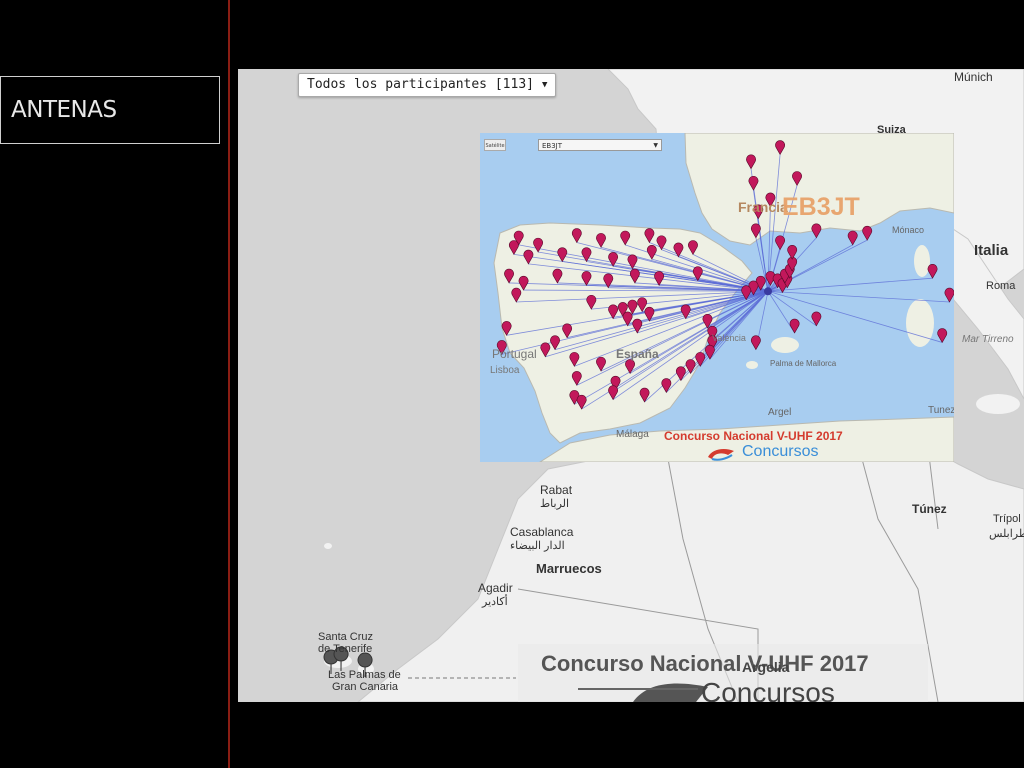 The width and height of the screenshot is (1024, 768). What do you see at coordinates (763, 207) in the screenshot?
I see `label-francia: Francia` at bounding box center [763, 207].